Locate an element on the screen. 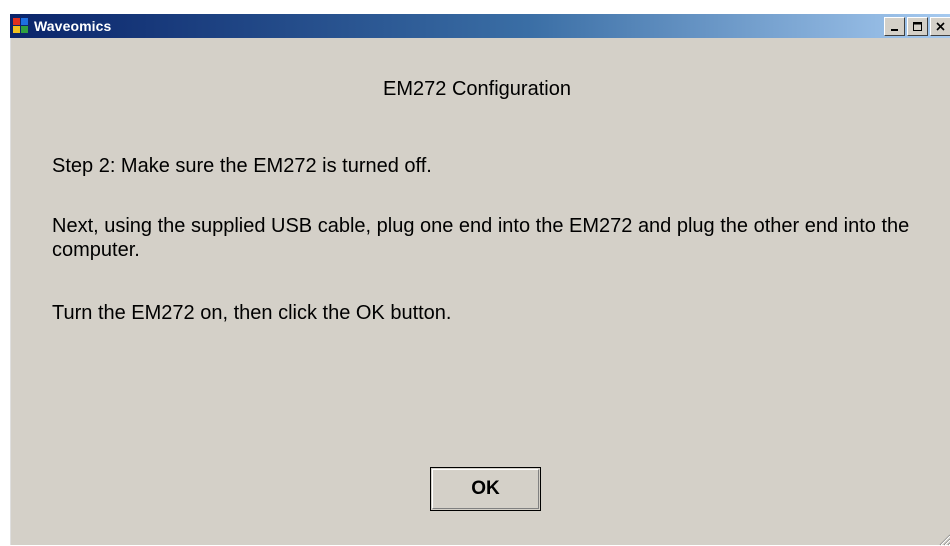 The height and width of the screenshot is (546, 950). close-button is located at coordinates (940, 26).